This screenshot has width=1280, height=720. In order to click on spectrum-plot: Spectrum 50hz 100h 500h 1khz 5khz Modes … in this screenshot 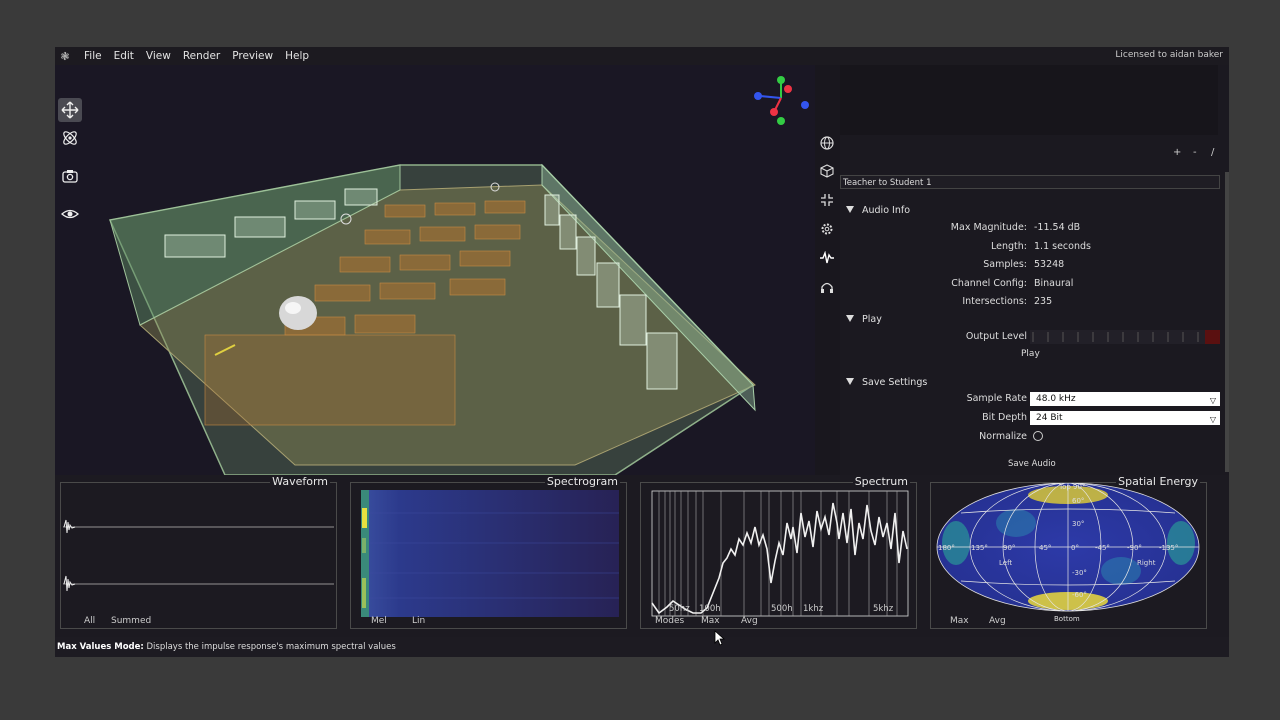, I will do `click(778, 552)`.